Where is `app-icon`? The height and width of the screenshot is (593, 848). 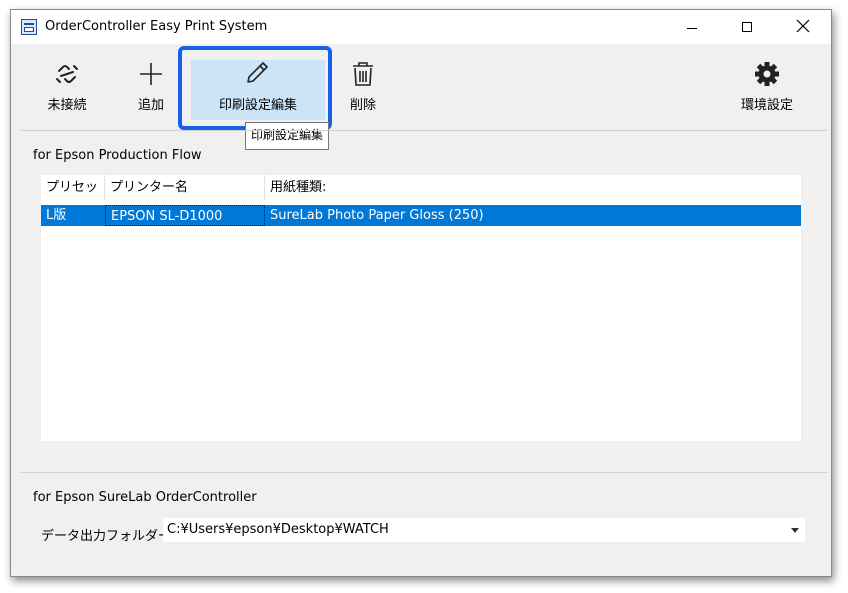
app-icon is located at coordinates (29, 27).